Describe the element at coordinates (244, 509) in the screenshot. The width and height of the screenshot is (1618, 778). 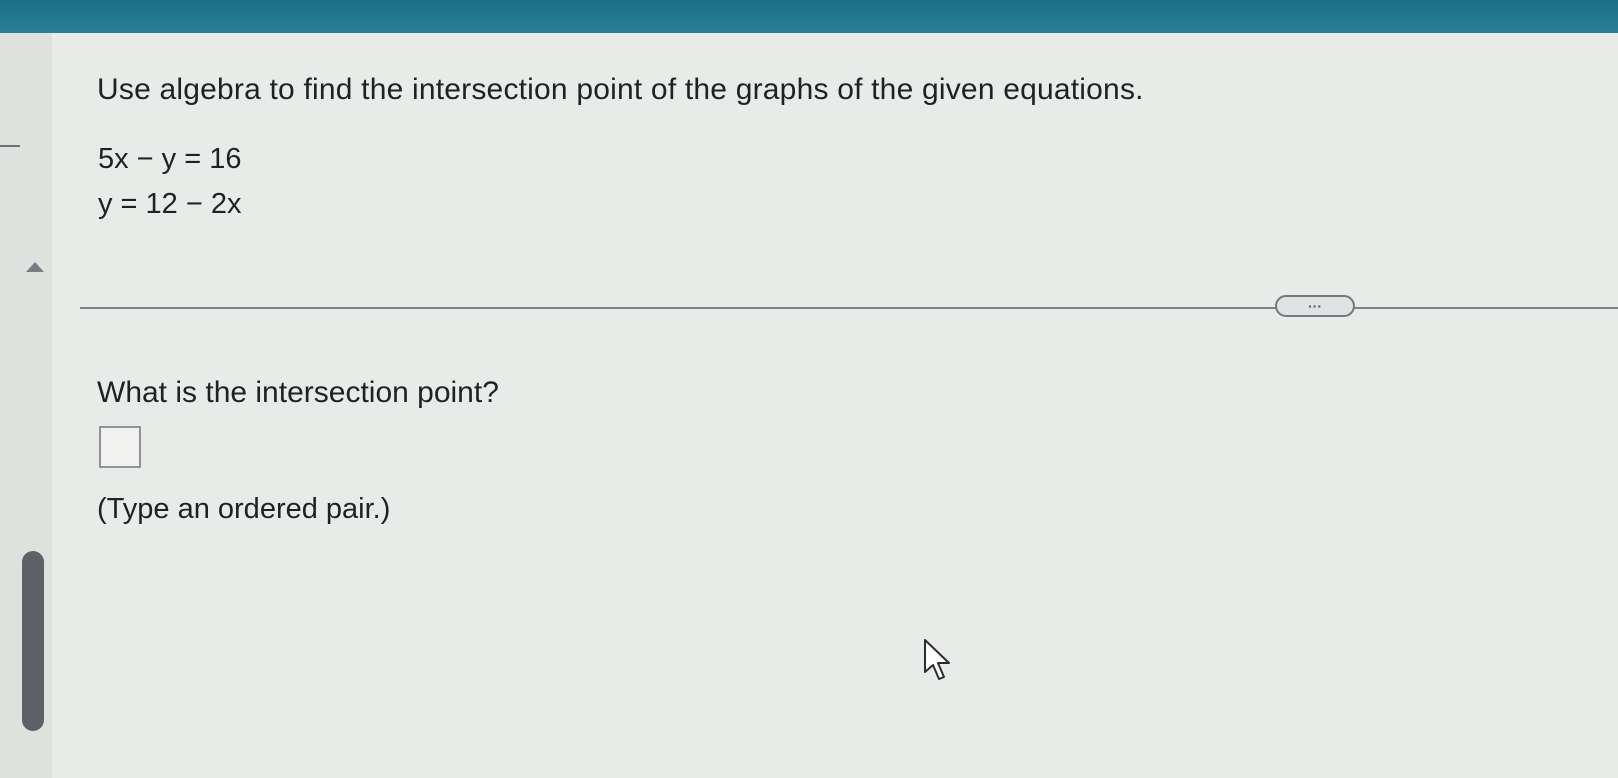
I see `answer-format-hint: (Type an ordered pair.)` at that location.